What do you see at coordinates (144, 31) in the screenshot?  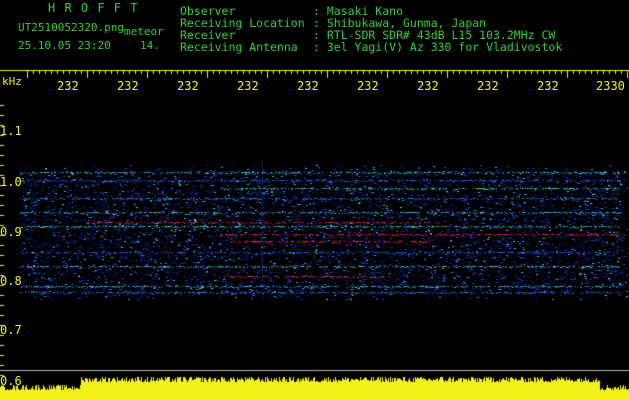 I see `mode-label: meteor` at bounding box center [144, 31].